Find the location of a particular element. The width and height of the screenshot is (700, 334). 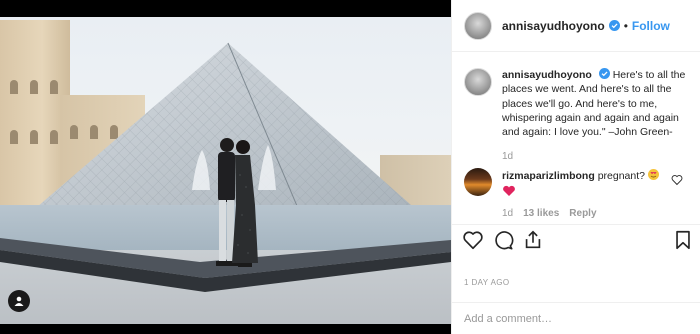

share-icon is located at coordinates (533, 240).